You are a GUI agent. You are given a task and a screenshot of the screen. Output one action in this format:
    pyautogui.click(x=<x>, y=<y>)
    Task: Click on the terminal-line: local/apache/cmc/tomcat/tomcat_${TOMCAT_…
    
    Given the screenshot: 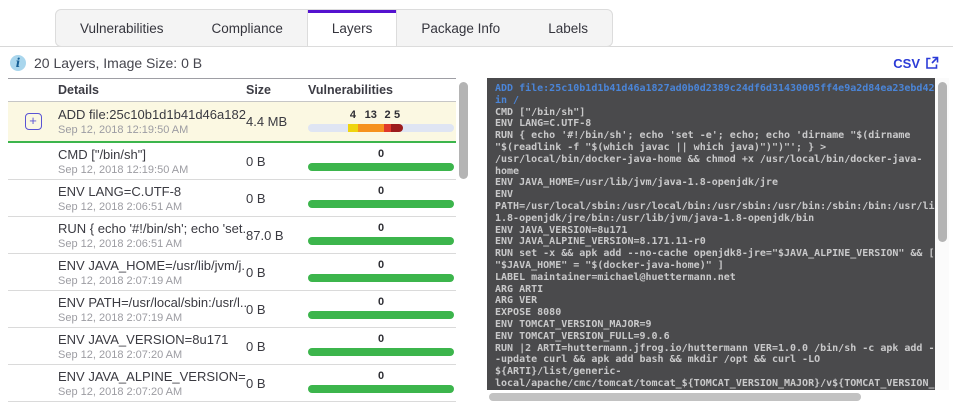 What is the action you would take?
    pyautogui.click(x=715, y=383)
    